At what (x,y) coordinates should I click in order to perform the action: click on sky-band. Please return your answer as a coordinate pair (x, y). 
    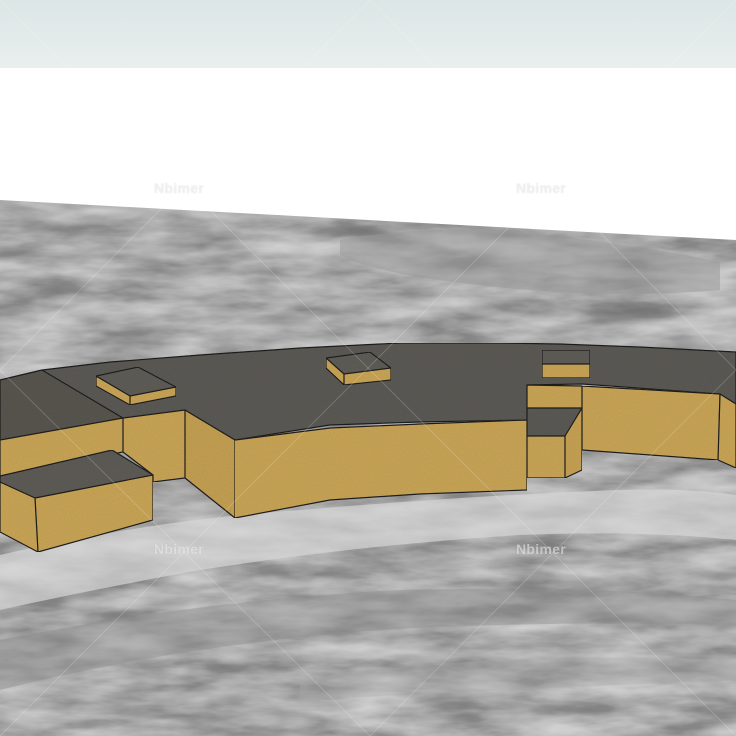
    Looking at the image, I should click on (368, 34).